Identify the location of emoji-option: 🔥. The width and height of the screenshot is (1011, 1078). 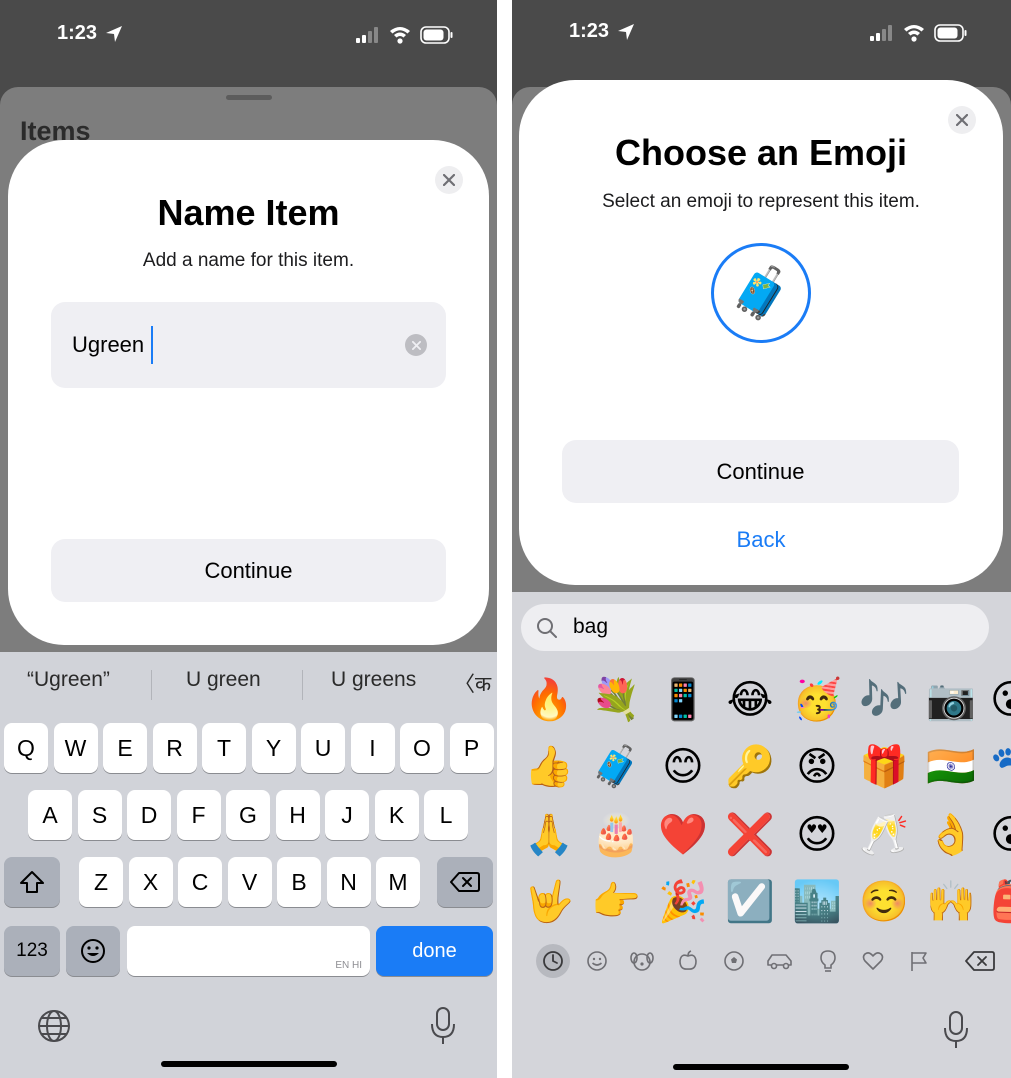
(549, 700).